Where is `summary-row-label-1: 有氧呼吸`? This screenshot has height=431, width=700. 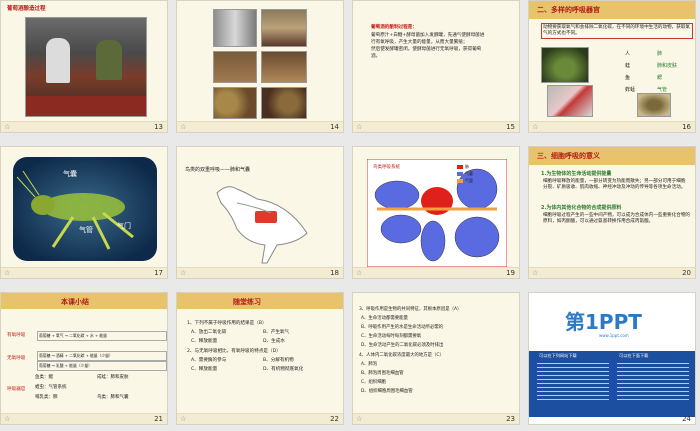
summary-row-label-1: 有氧呼吸 is located at coordinates (16, 335).